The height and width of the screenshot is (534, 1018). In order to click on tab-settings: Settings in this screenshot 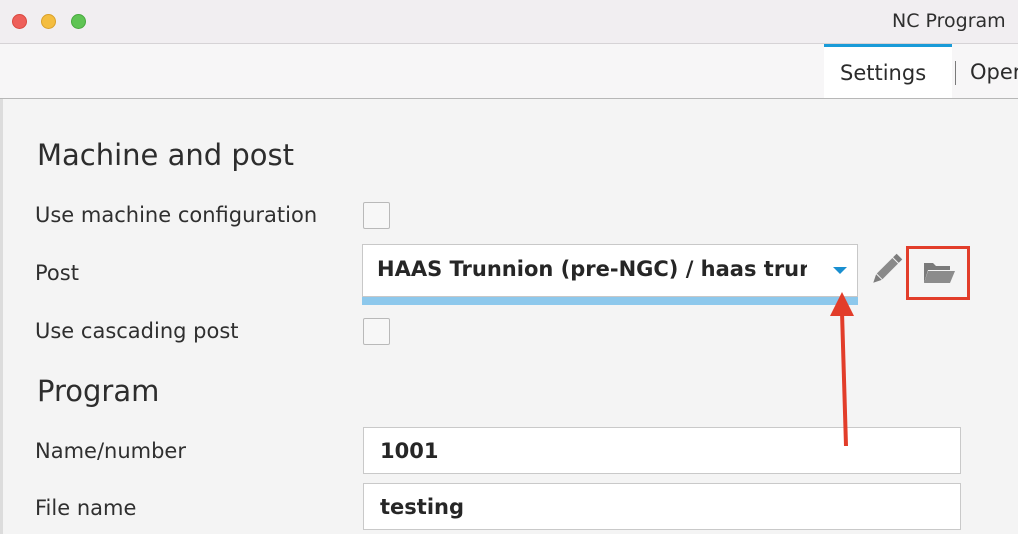, I will do `click(888, 71)`.